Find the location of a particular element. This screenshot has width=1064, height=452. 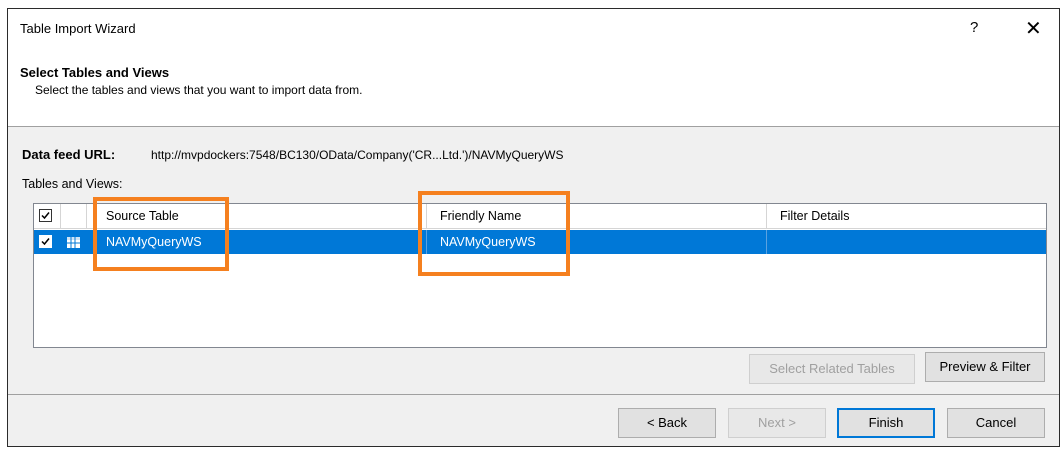

source-table-cell: NAVMyQueryWS is located at coordinates (257, 242).